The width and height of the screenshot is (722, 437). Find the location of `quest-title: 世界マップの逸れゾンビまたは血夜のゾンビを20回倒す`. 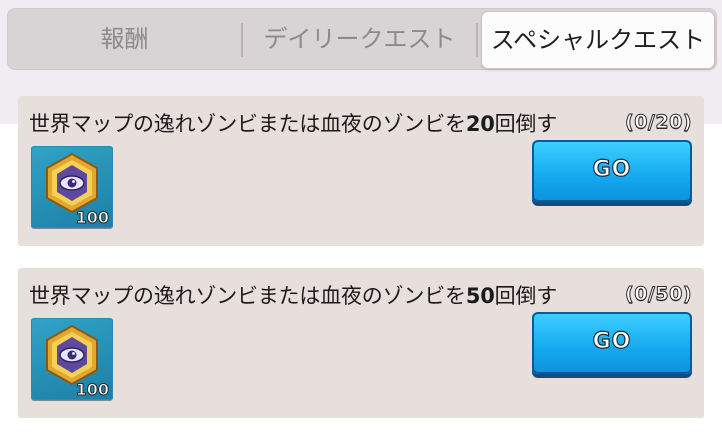

quest-title: 世界マップの逸れゾンビまたは血夜のゾンビを20回倒す is located at coordinates (293, 123).